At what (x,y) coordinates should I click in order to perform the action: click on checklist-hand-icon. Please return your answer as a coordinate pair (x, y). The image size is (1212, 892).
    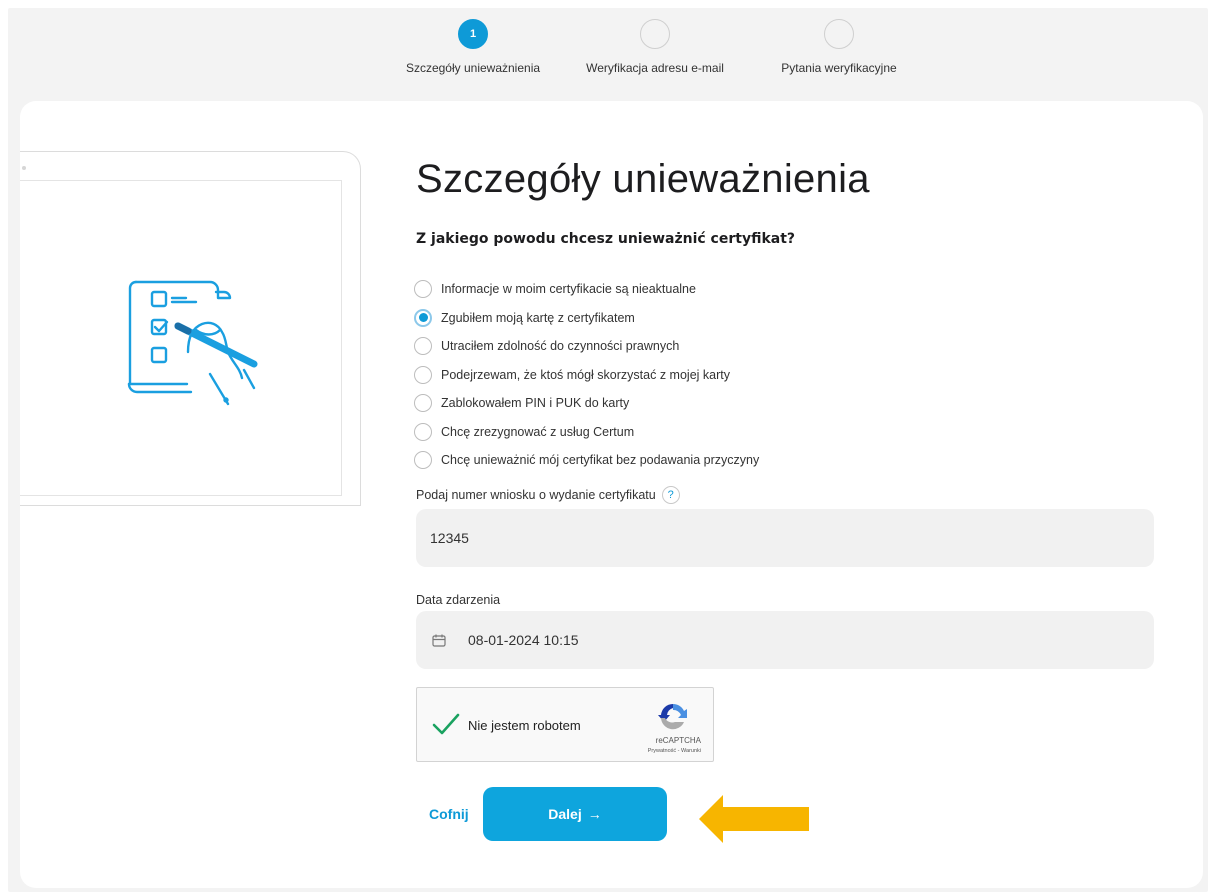
    Looking at the image, I should click on (192, 343).